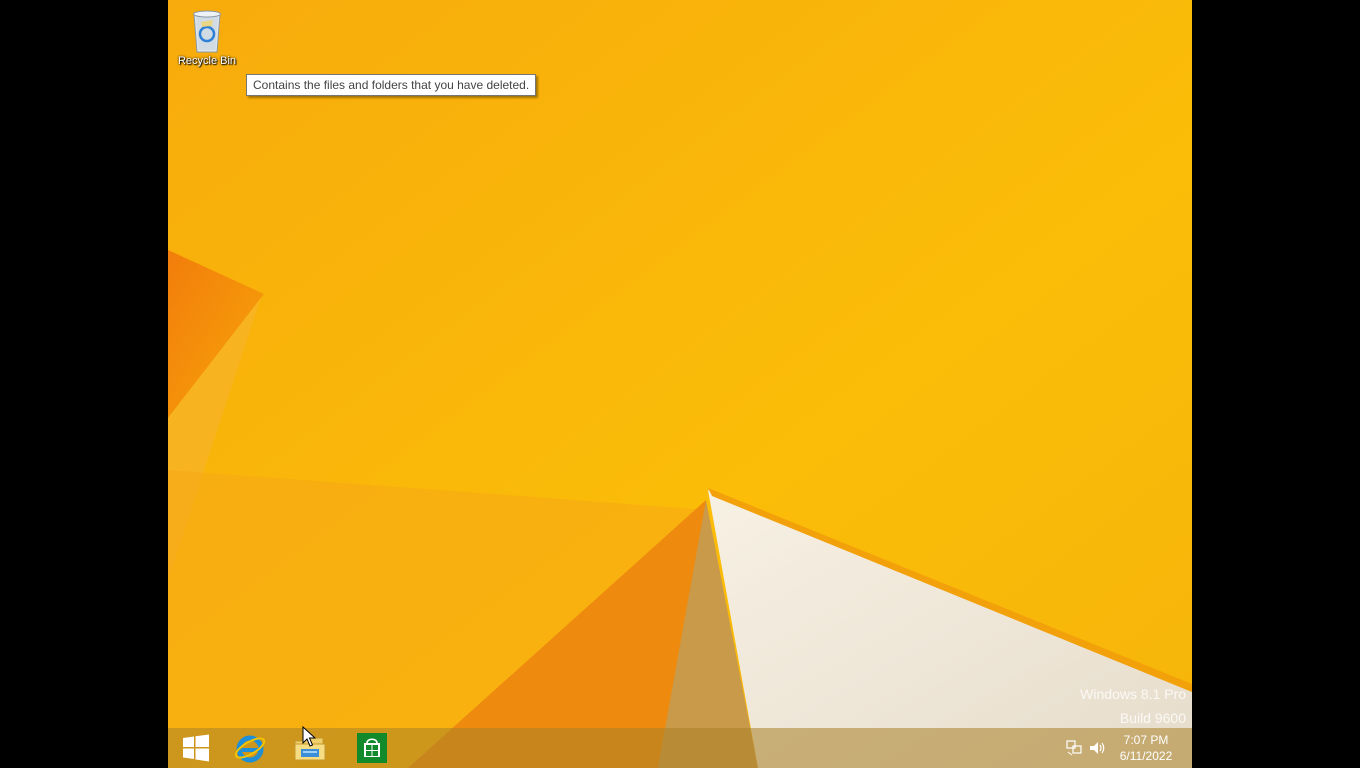  I want to click on network-tray-button, so click(1074, 748).